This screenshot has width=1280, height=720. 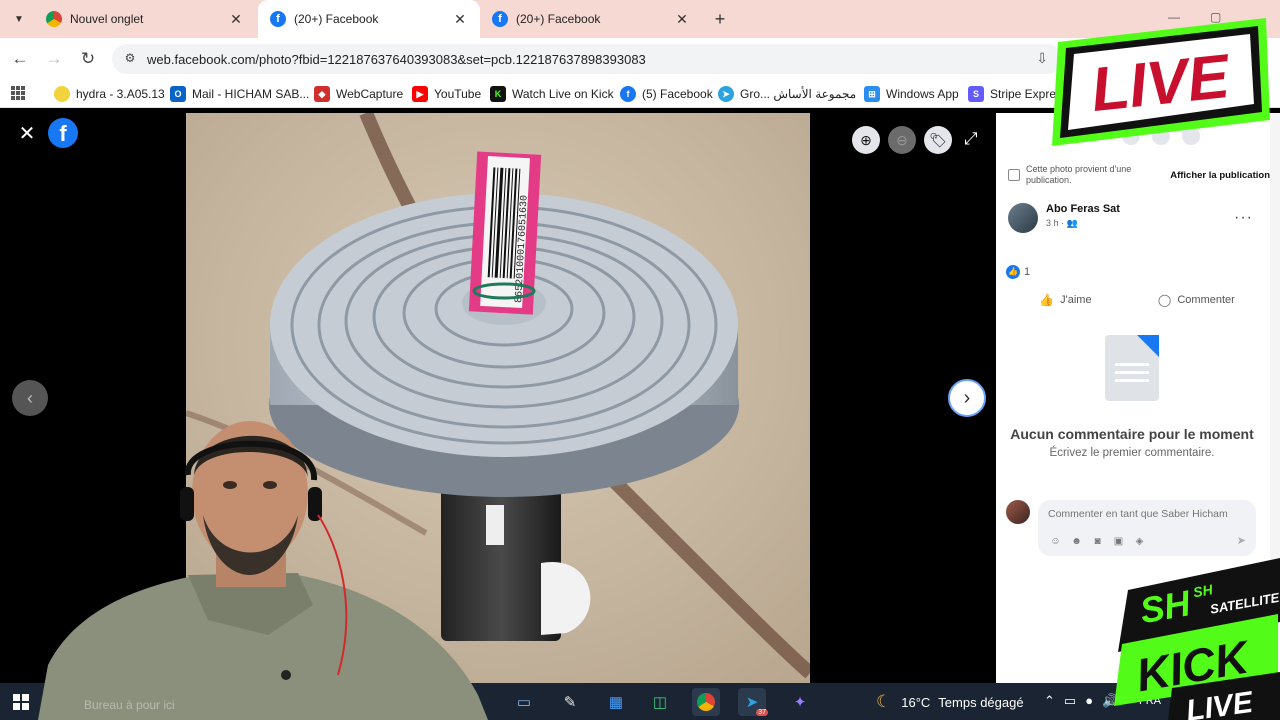 I want to click on comment-tools: ☺ ☻ ◙ ▣ ◈, so click(x=1097, y=541).